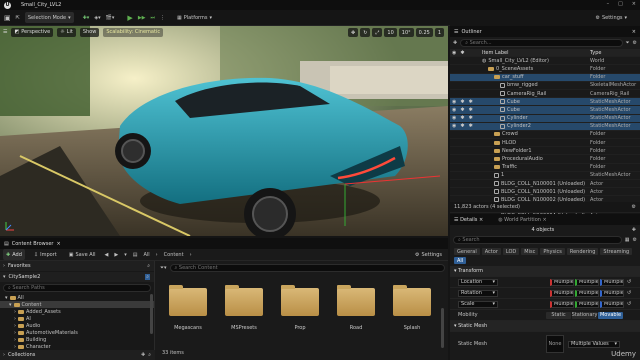 This screenshot has width=640, height=360. What do you see at coordinates (174, 255) in the screenshot?
I see `breadcrumb-content: Content` at bounding box center [174, 255].